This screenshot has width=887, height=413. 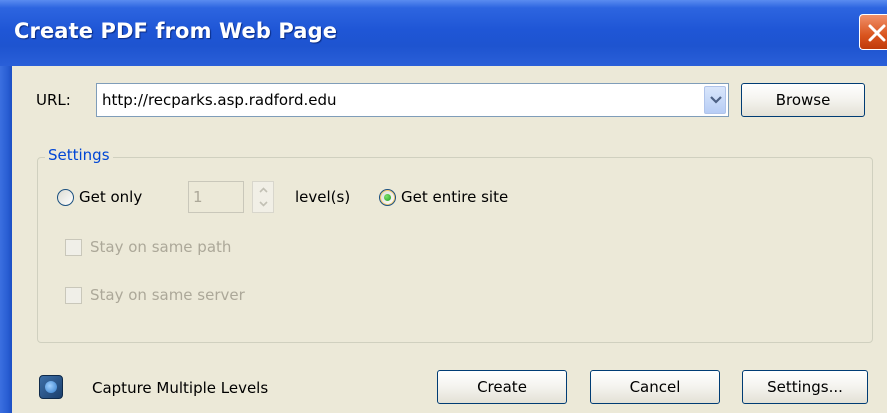 What do you see at coordinates (323, 197) in the screenshot?
I see `levels-suffix-label: level(s)` at bounding box center [323, 197].